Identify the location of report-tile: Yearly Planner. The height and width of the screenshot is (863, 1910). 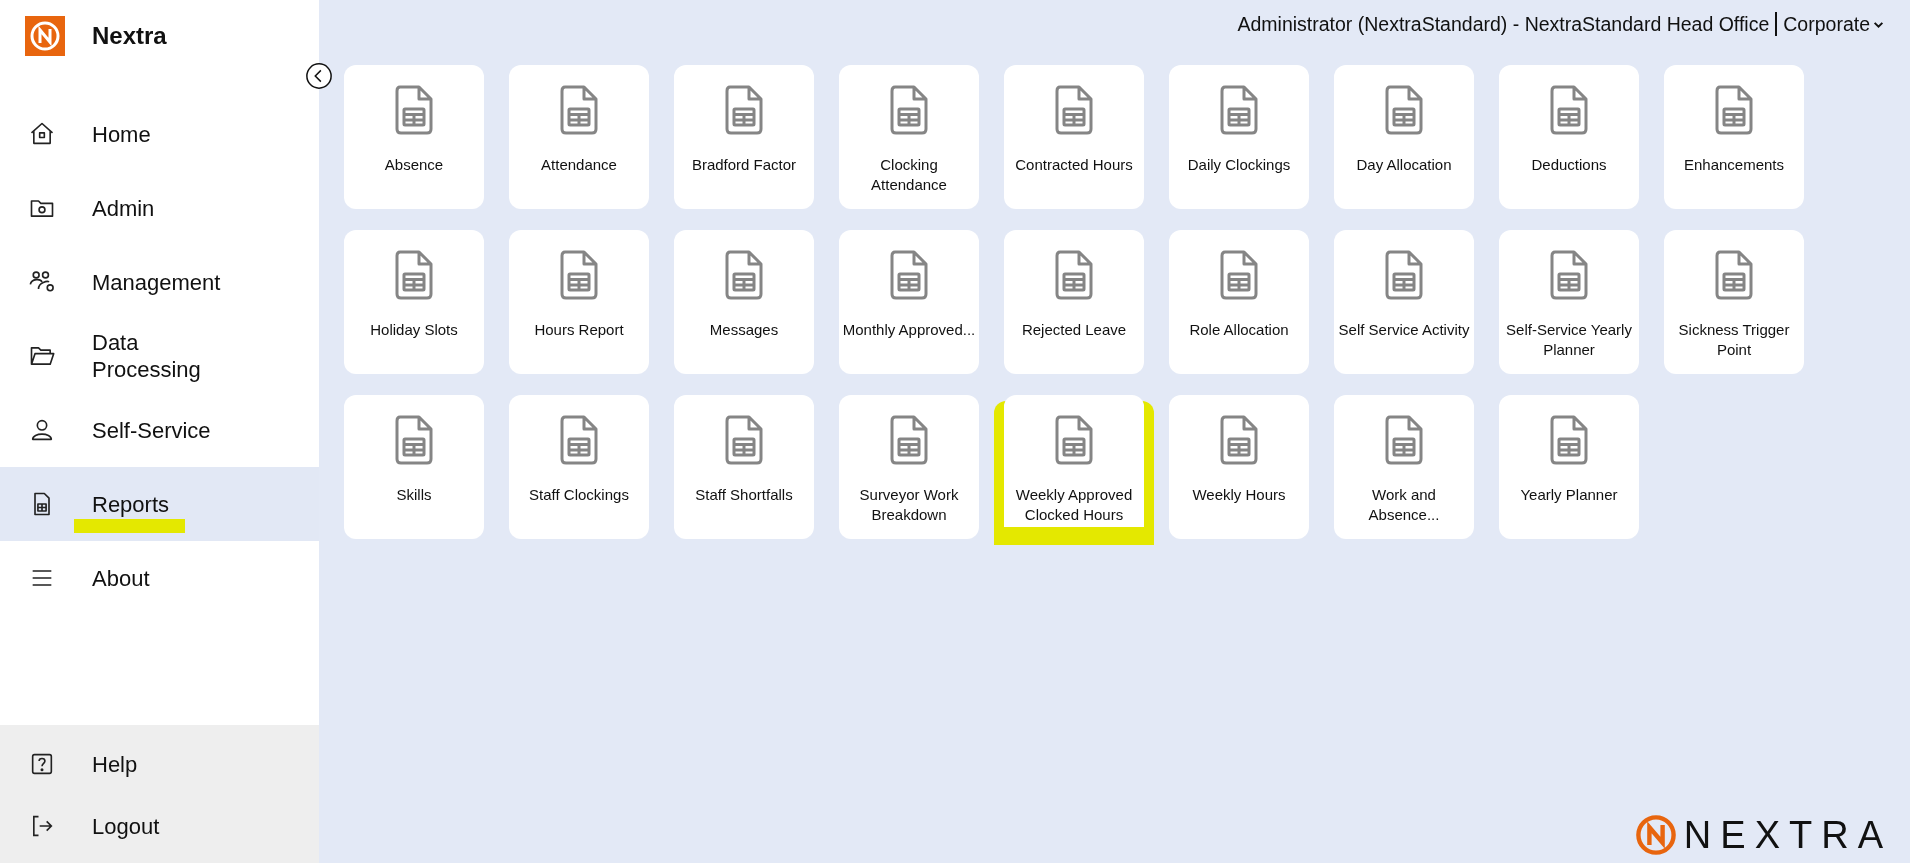
(1569, 467).